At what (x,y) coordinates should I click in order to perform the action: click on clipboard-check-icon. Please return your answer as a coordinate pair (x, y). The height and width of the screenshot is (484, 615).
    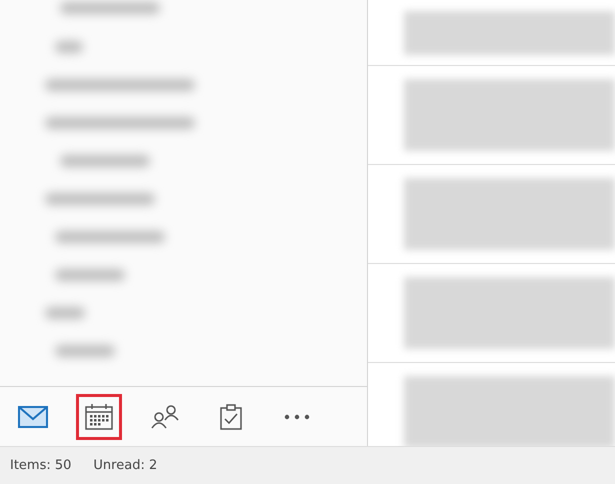
    Looking at the image, I should click on (231, 417).